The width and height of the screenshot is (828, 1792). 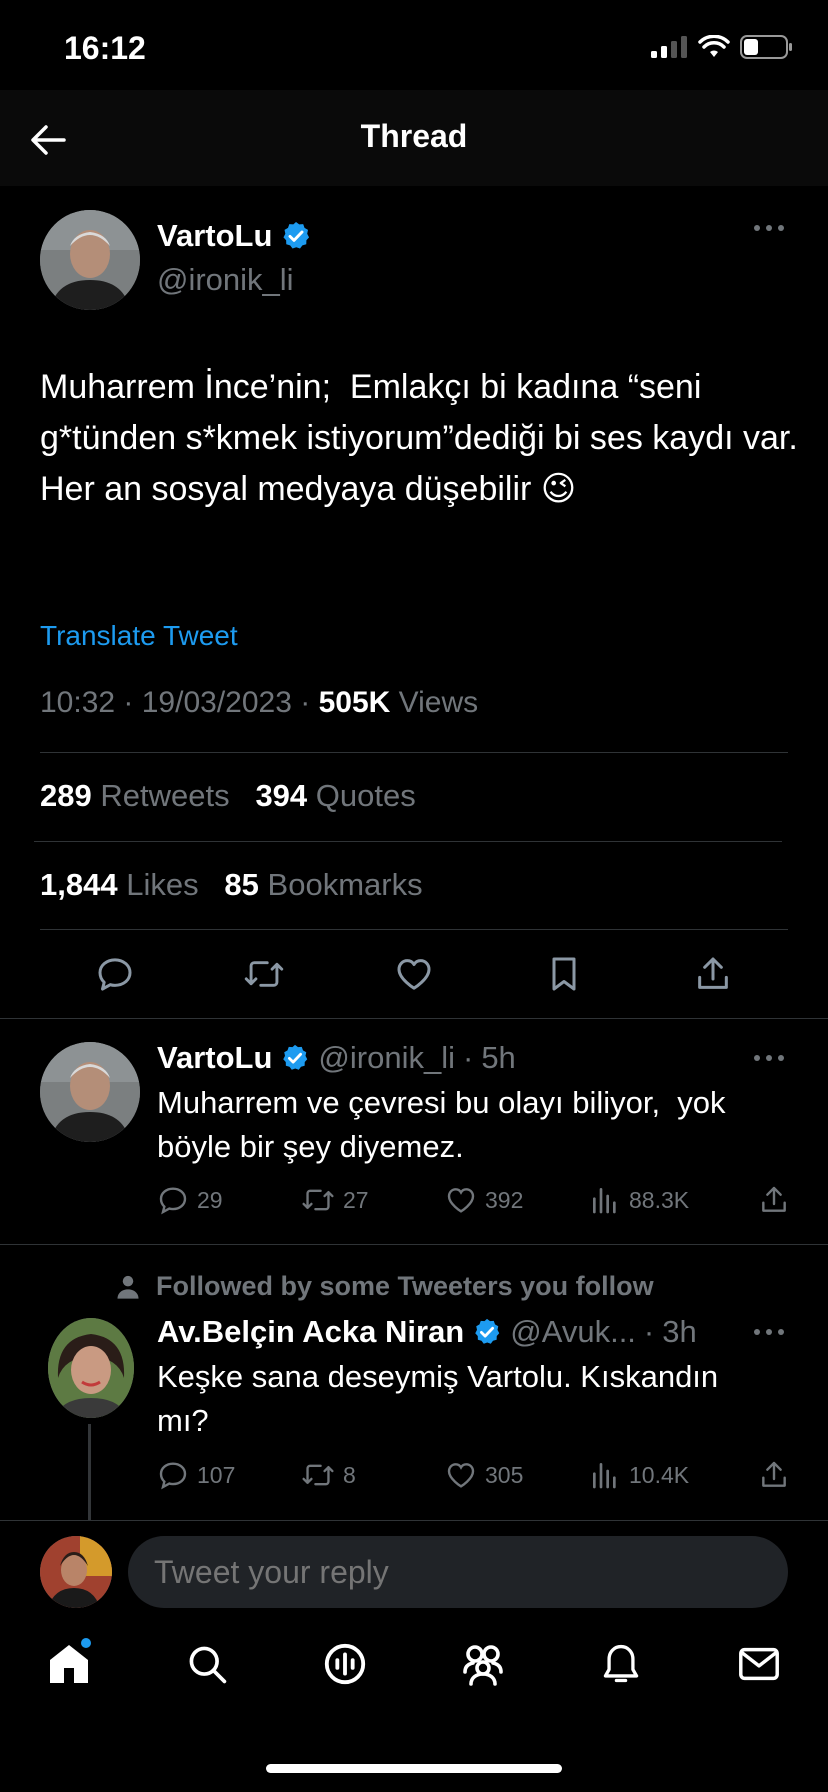 I want to click on tab-spaces, so click(x=345, y=1664).